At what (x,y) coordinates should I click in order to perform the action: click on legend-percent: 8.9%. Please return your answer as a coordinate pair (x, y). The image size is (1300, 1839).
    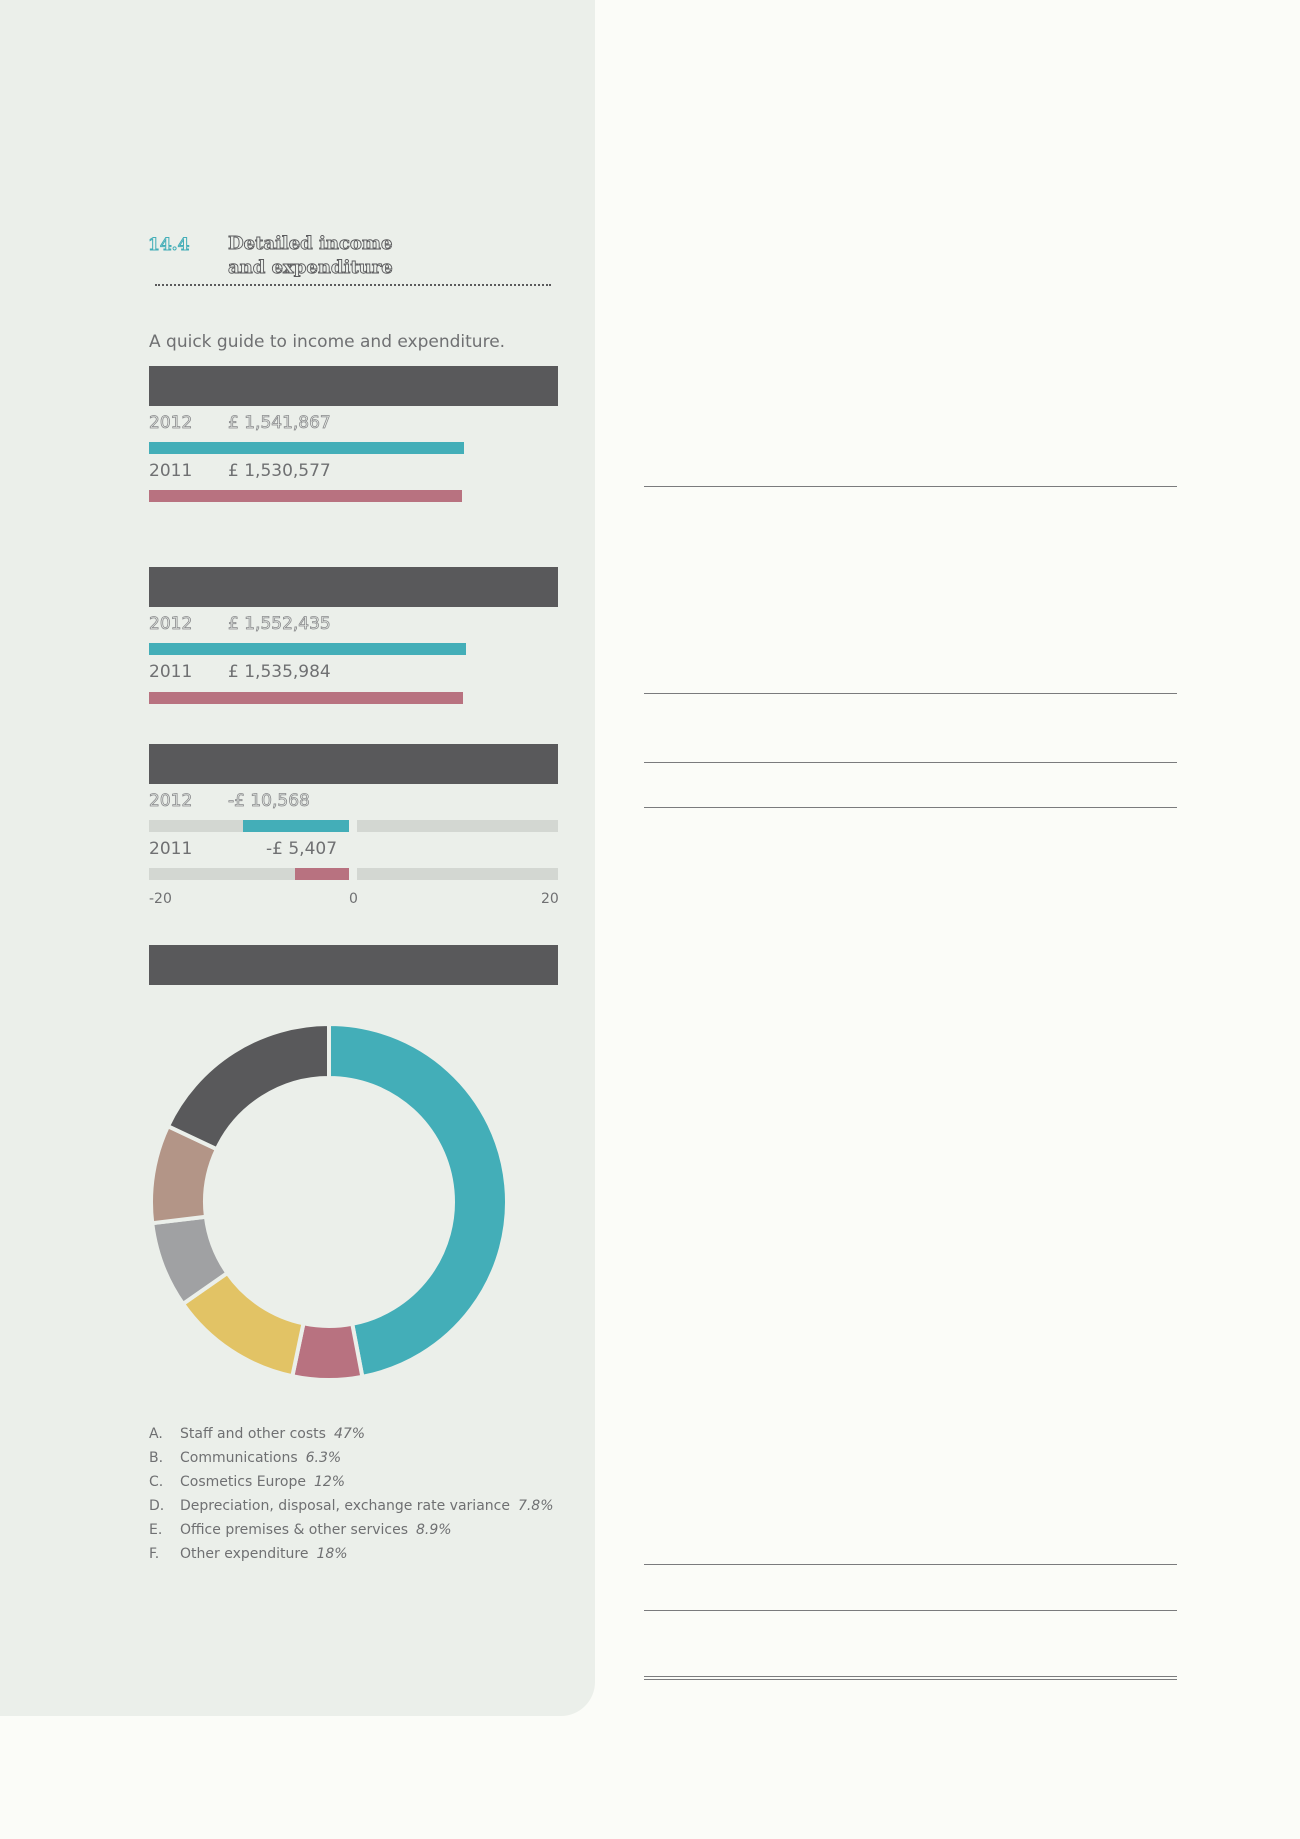
    Looking at the image, I should click on (434, 1530).